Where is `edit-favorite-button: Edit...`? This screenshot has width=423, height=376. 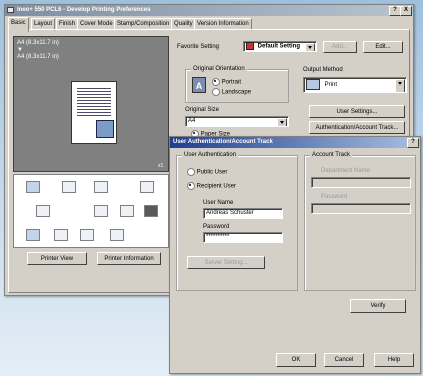
edit-favorite-button: Edit... is located at coordinates (383, 47).